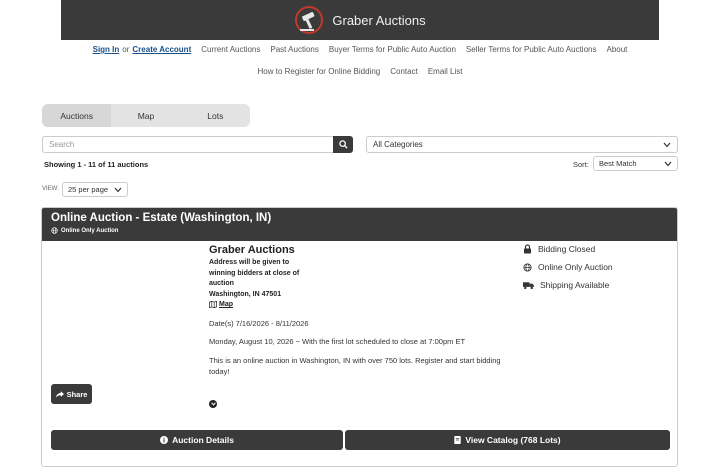 The height and width of the screenshot is (467, 720). Describe the element at coordinates (221, 283) in the screenshot. I see `address-line: auction` at that location.